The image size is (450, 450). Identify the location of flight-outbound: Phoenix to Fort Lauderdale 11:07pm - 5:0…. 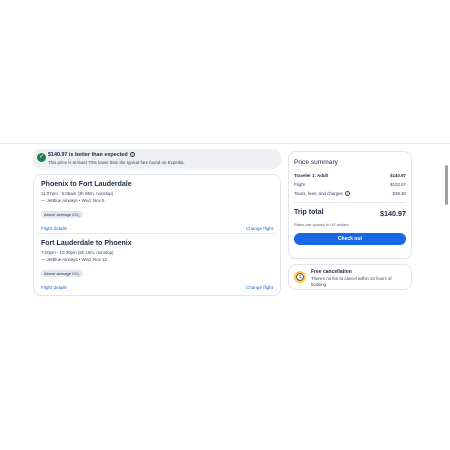
(157, 204).